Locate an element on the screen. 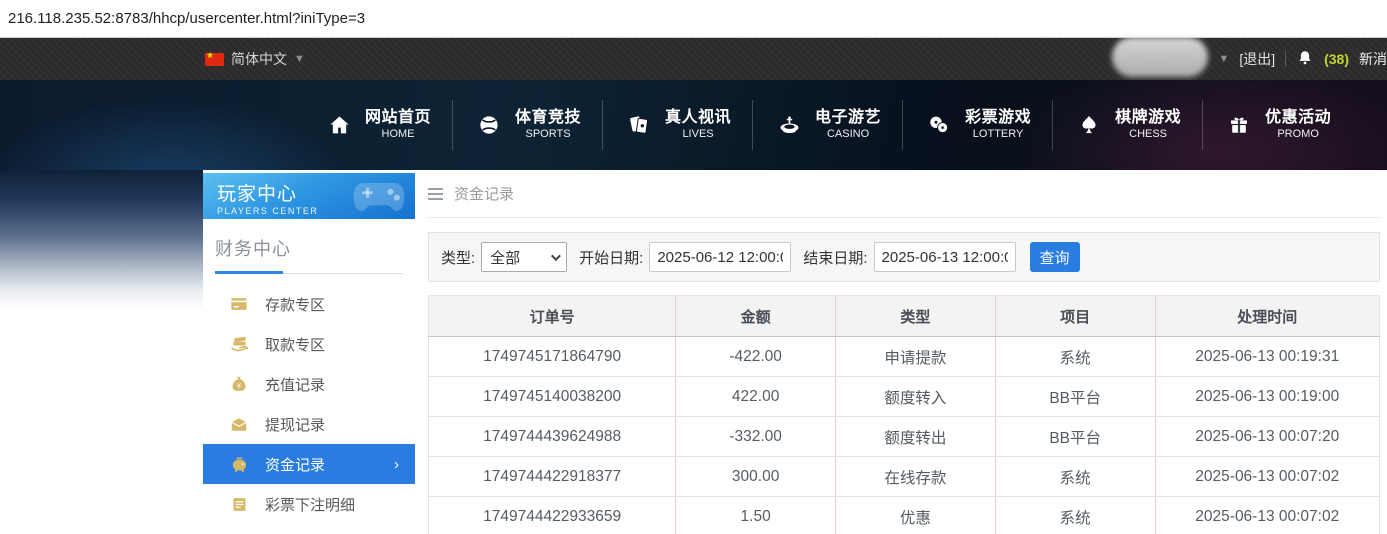  order-number-cell: 1749744422918377 is located at coordinates (552, 476).